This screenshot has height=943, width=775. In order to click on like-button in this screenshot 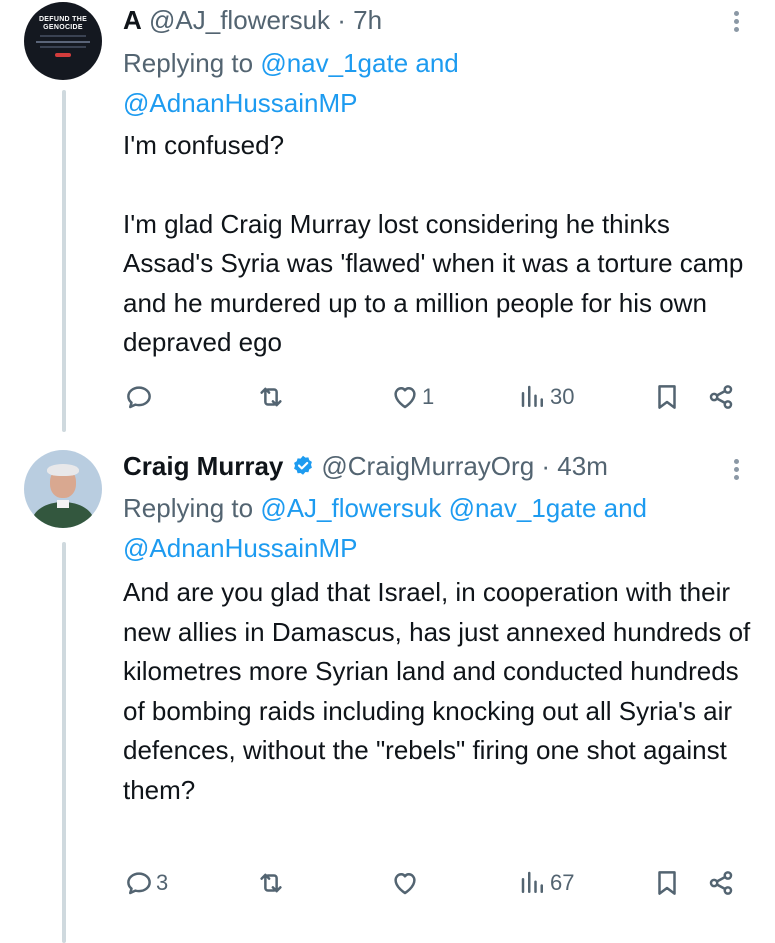, I will do `click(406, 883)`.